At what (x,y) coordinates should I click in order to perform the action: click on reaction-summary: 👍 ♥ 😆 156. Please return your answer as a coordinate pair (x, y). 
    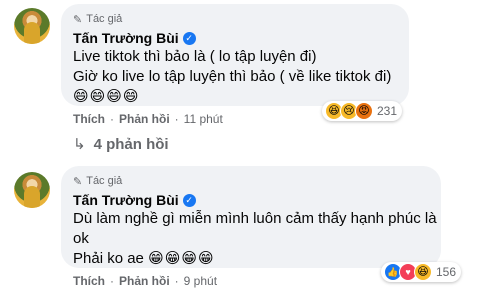
    Looking at the image, I should click on (421, 272).